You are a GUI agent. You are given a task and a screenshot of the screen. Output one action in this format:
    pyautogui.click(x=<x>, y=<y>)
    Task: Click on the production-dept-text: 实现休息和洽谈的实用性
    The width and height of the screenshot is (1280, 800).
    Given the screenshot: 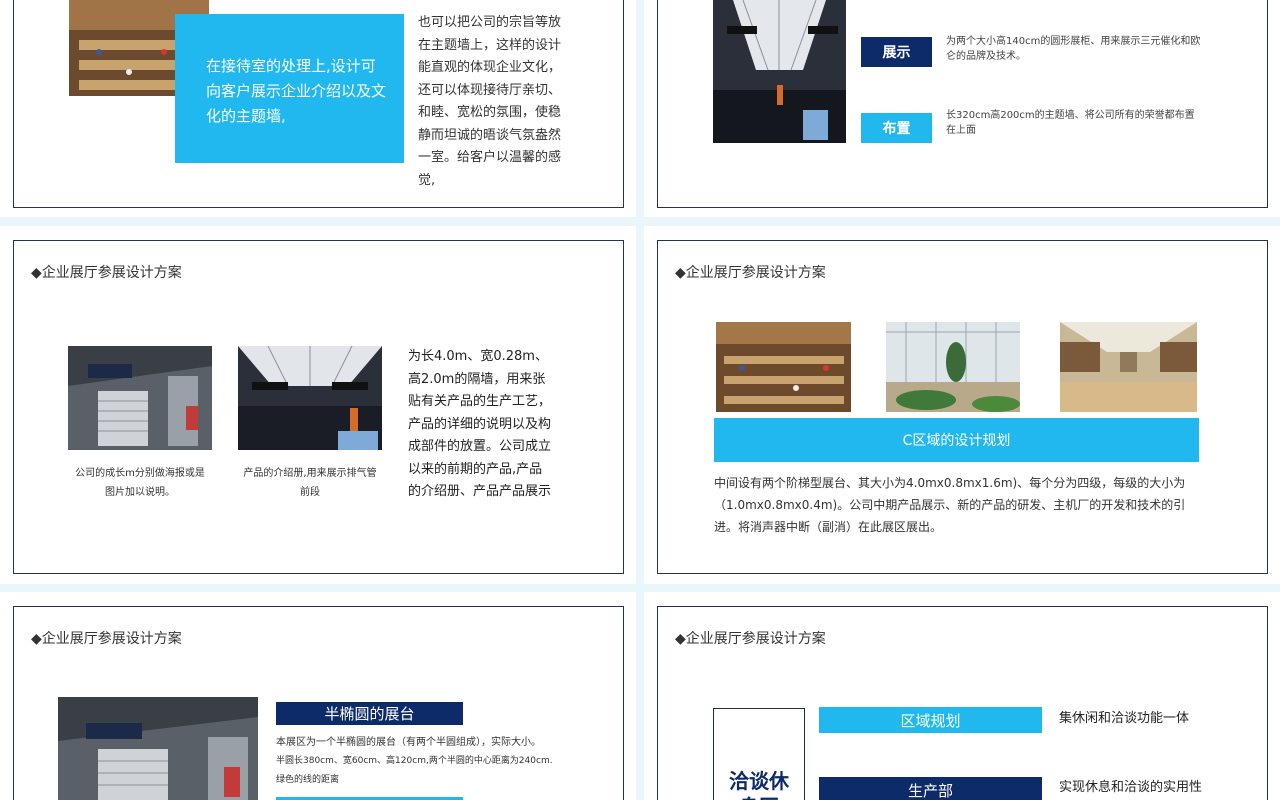 What is the action you would take?
    pyautogui.click(x=1131, y=787)
    